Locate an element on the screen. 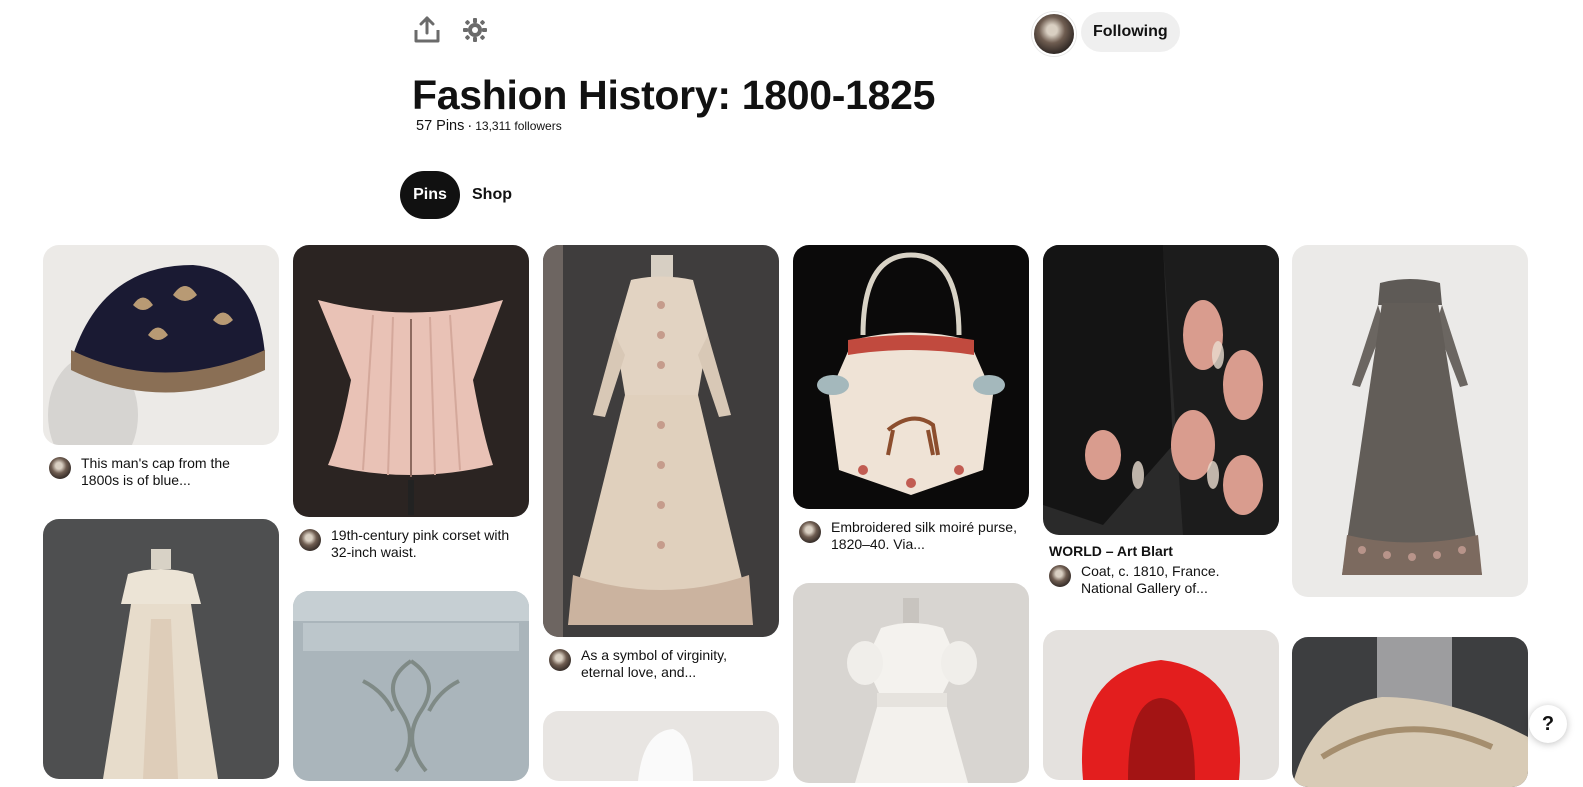  gear-icon is located at coordinates (475, 32).